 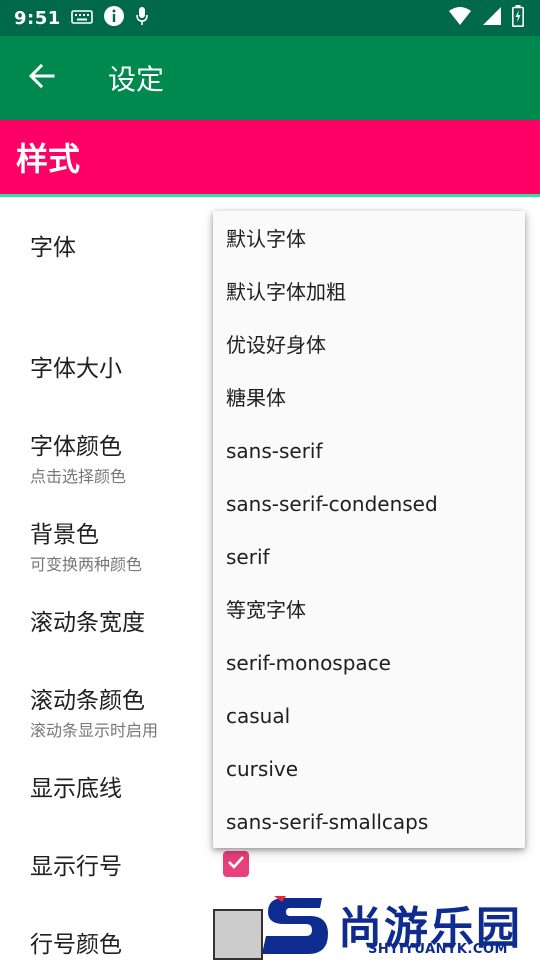 What do you see at coordinates (136, 79) in the screenshot?
I see `page-title: 设定` at bounding box center [136, 79].